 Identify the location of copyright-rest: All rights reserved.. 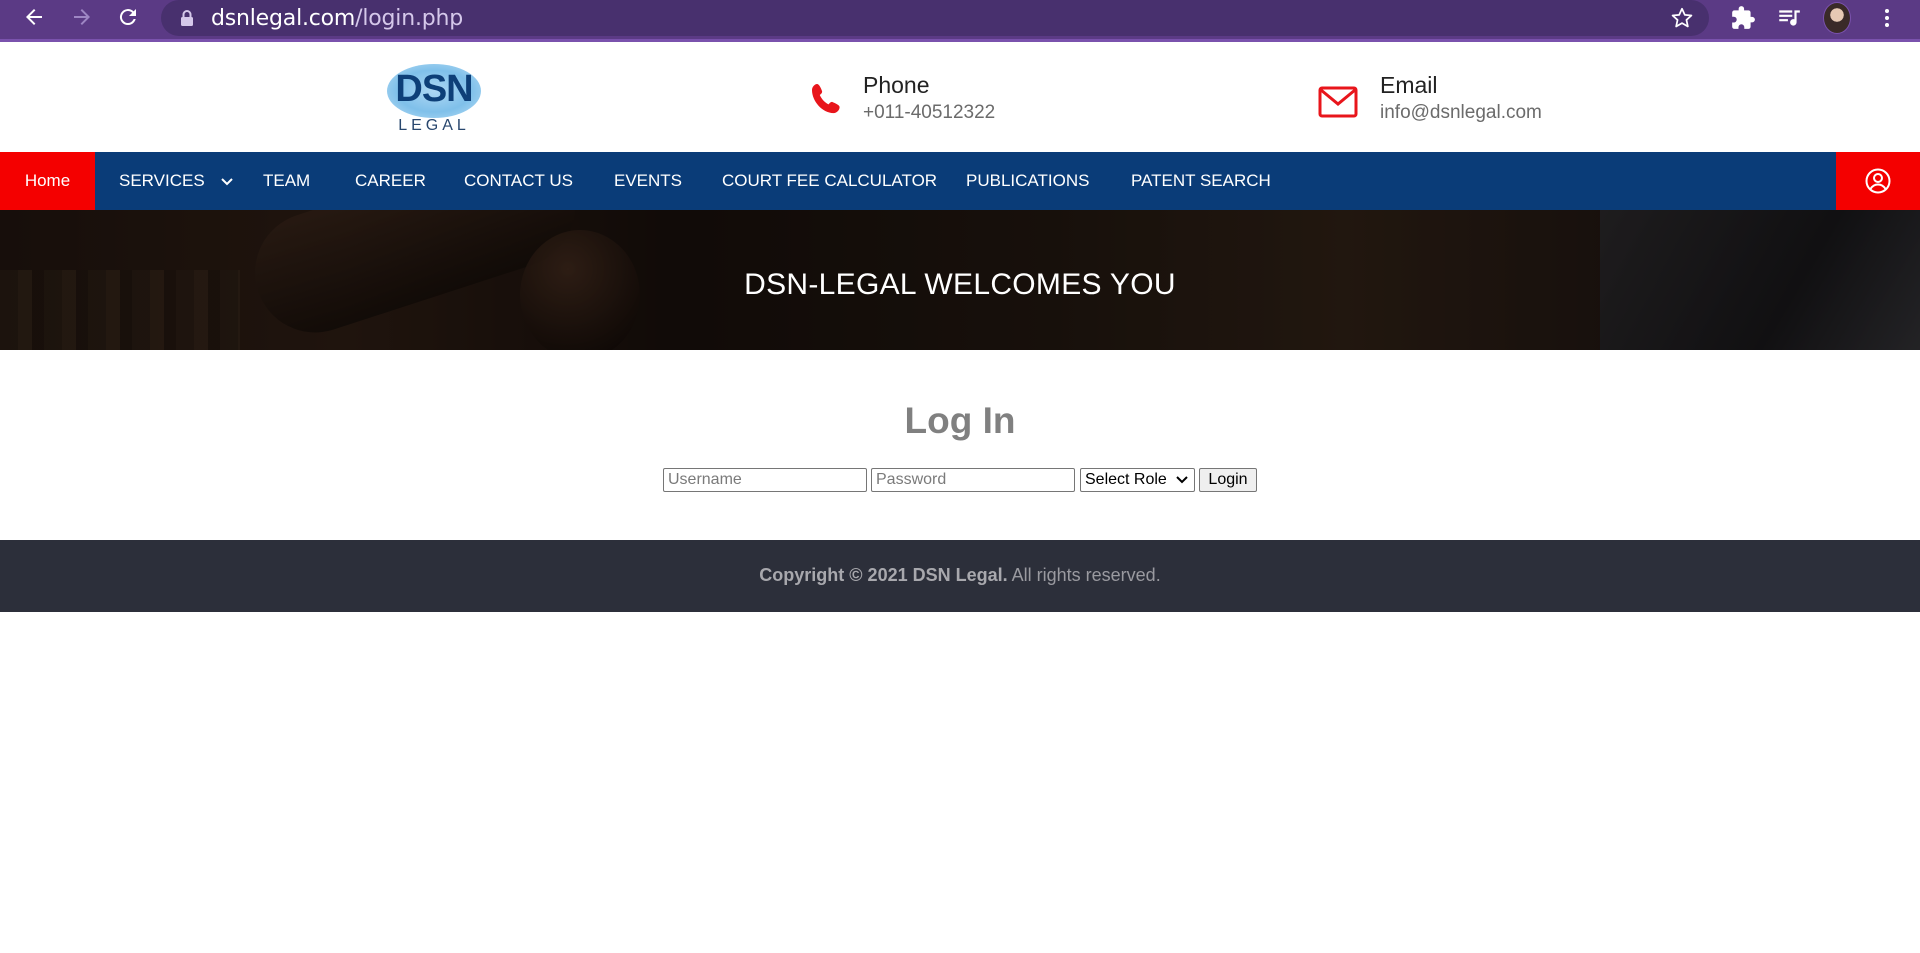
(1086, 575).